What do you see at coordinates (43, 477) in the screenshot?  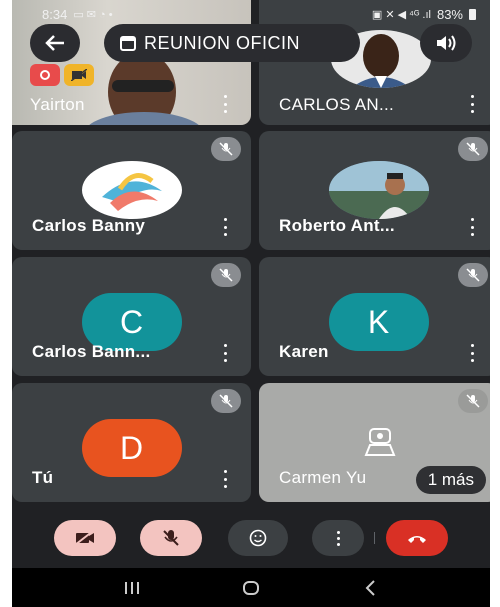 I see `participant-name: Tú` at bounding box center [43, 477].